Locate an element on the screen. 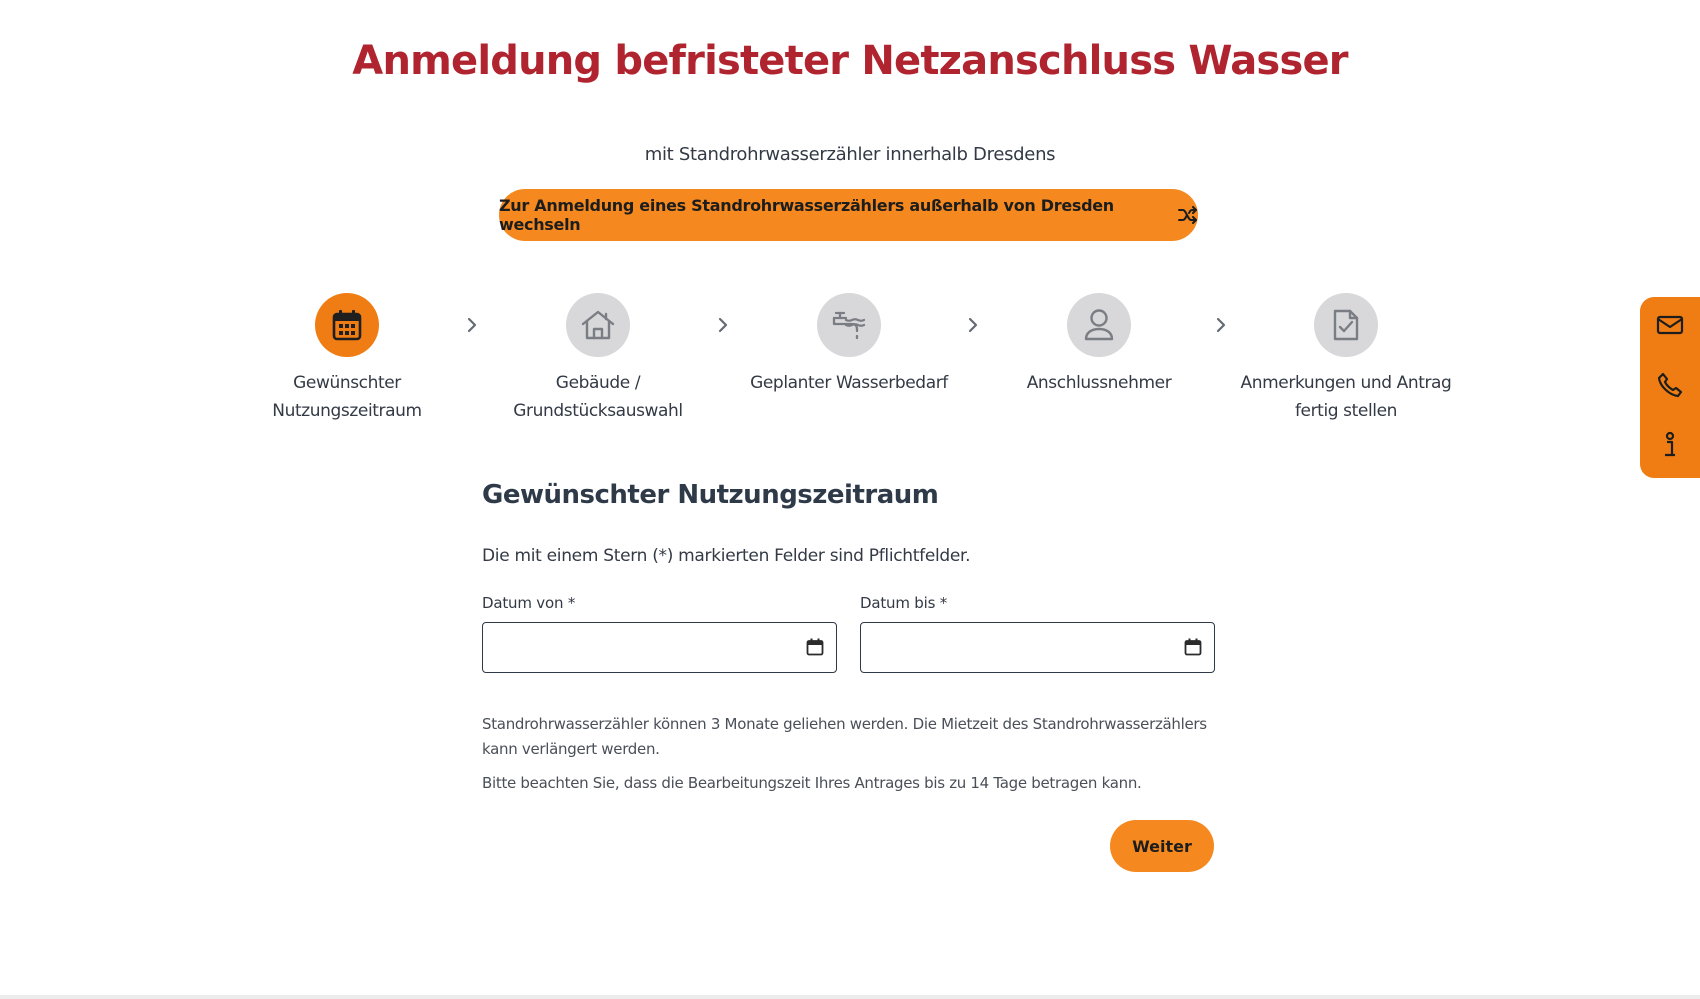 Image resolution: width=1700 pixels, height=999 pixels. date-to-label: Datum bis * is located at coordinates (904, 603).